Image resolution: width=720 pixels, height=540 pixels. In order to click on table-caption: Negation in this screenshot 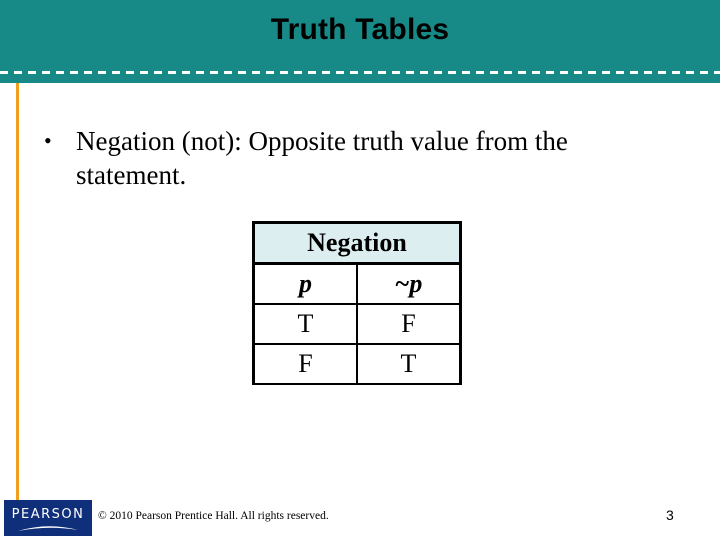, I will do `click(357, 243)`.